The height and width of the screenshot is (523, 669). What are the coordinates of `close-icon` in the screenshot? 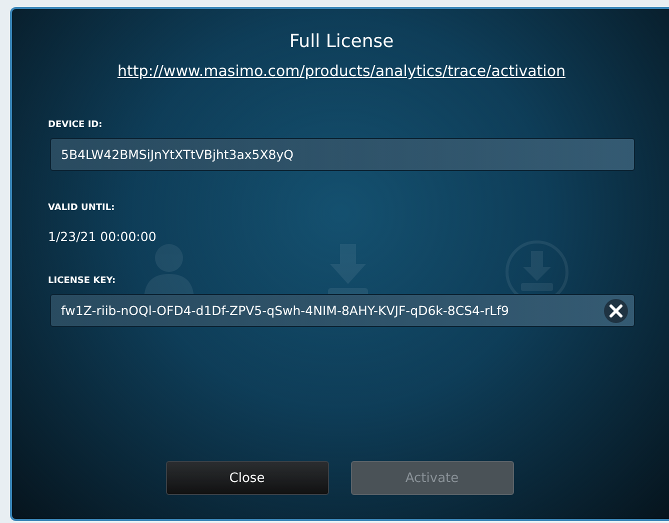 It's located at (616, 311).